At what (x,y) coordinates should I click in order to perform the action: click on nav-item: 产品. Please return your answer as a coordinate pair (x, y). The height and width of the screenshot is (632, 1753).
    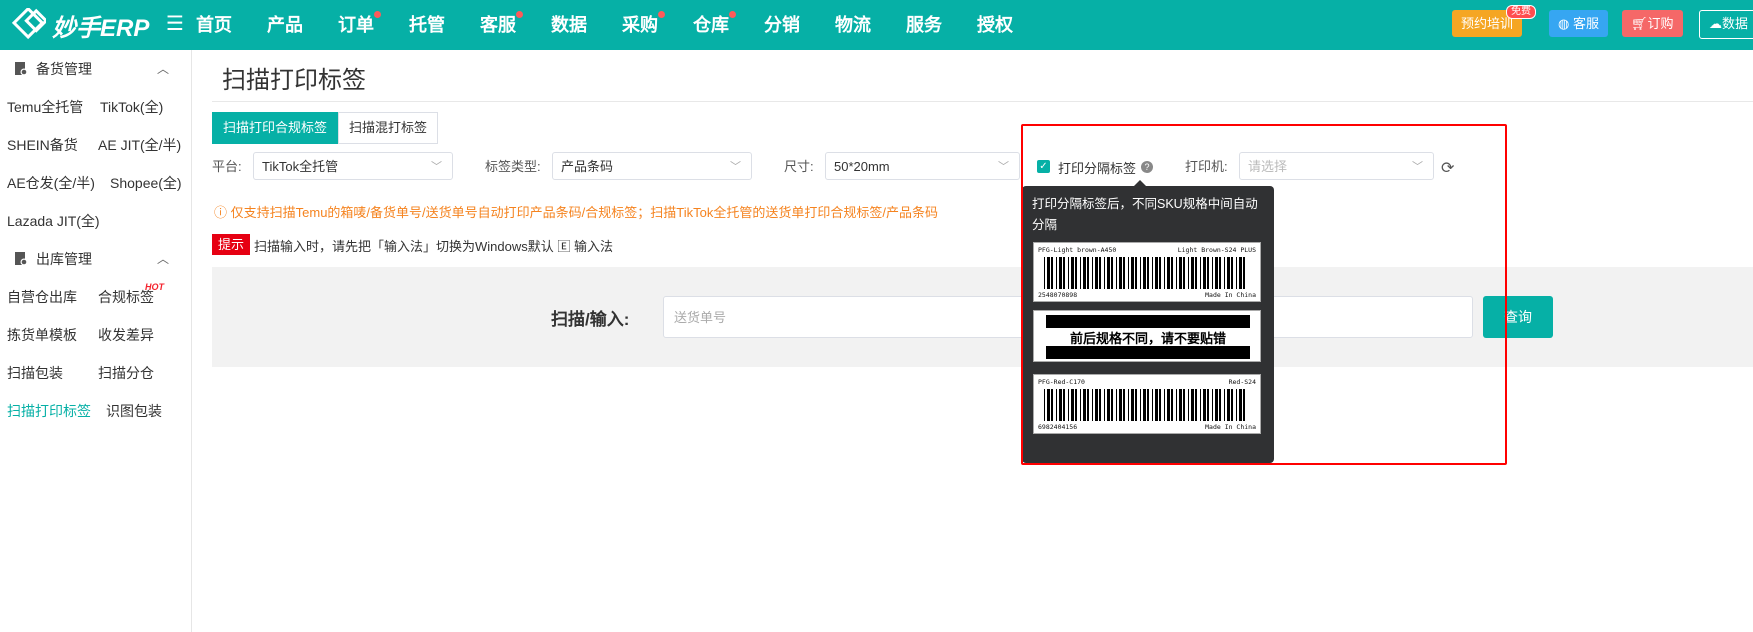
    Looking at the image, I should click on (285, 25).